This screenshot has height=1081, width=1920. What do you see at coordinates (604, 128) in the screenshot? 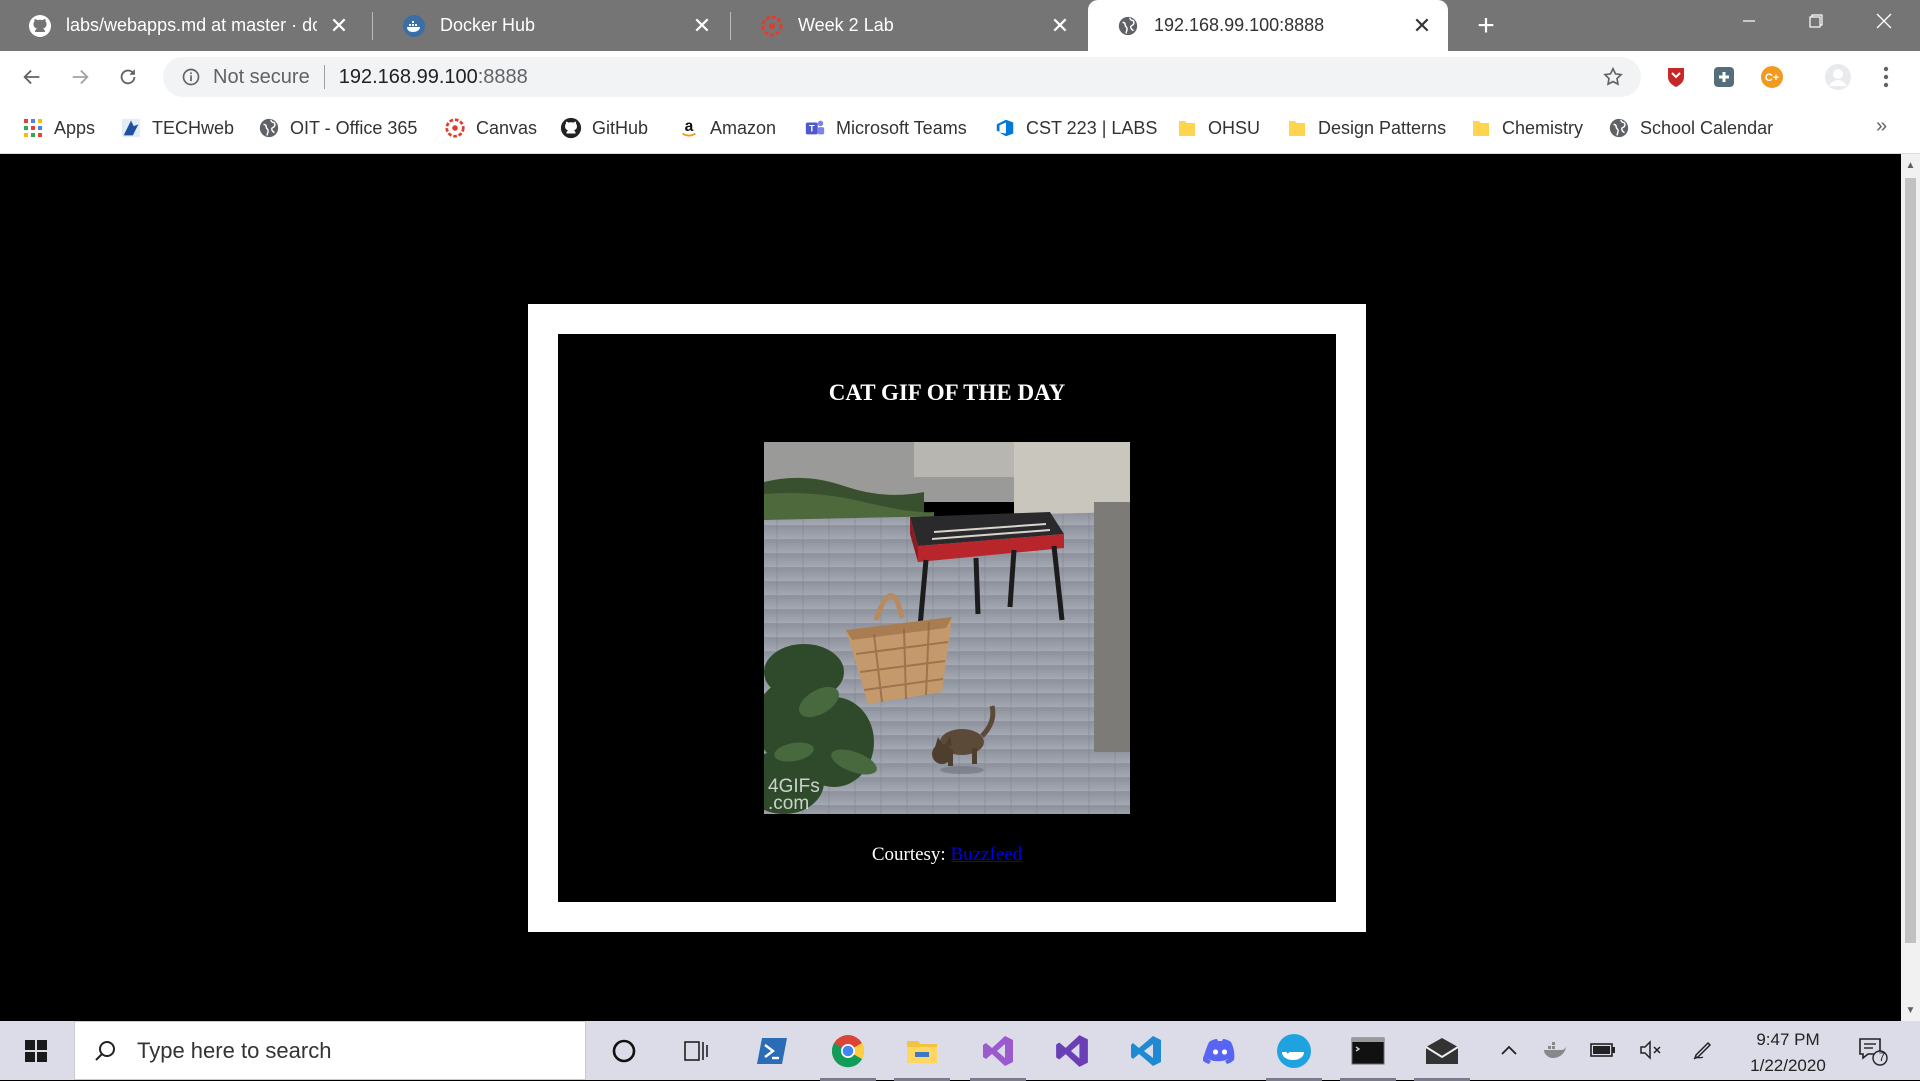
I see `bookmark-github: GitHub` at bounding box center [604, 128].